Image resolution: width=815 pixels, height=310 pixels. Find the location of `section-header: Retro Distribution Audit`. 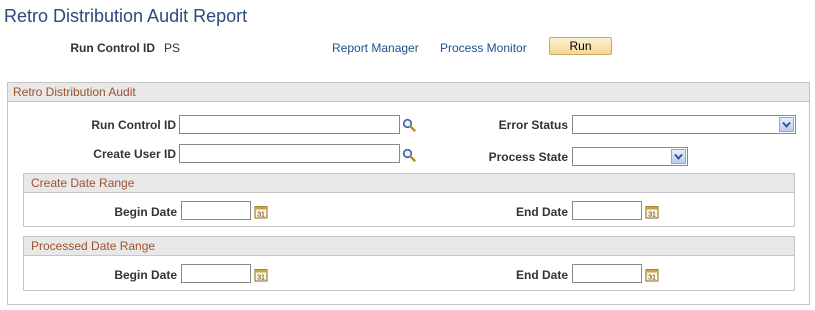

section-header: Retro Distribution Audit is located at coordinates (408, 92).